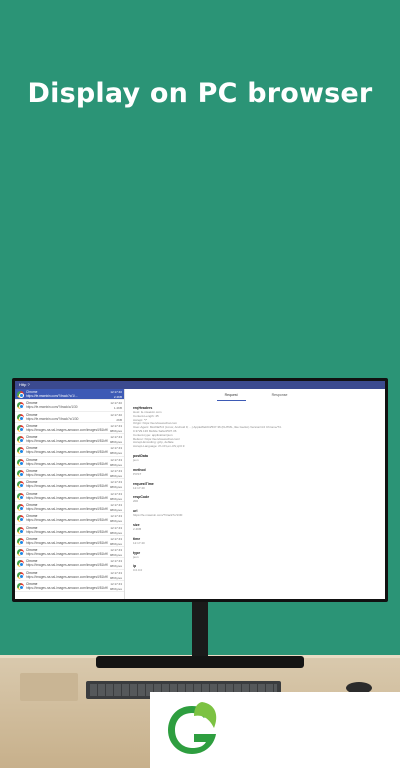 Image resolution: width=400 pixels, height=768 pixels. What do you see at coordinates (256, 513) in the screenshot?
I see `detail-field: url https://fe.mweixin.com/?/track?c/1/30` at bounding box center [256, 513].